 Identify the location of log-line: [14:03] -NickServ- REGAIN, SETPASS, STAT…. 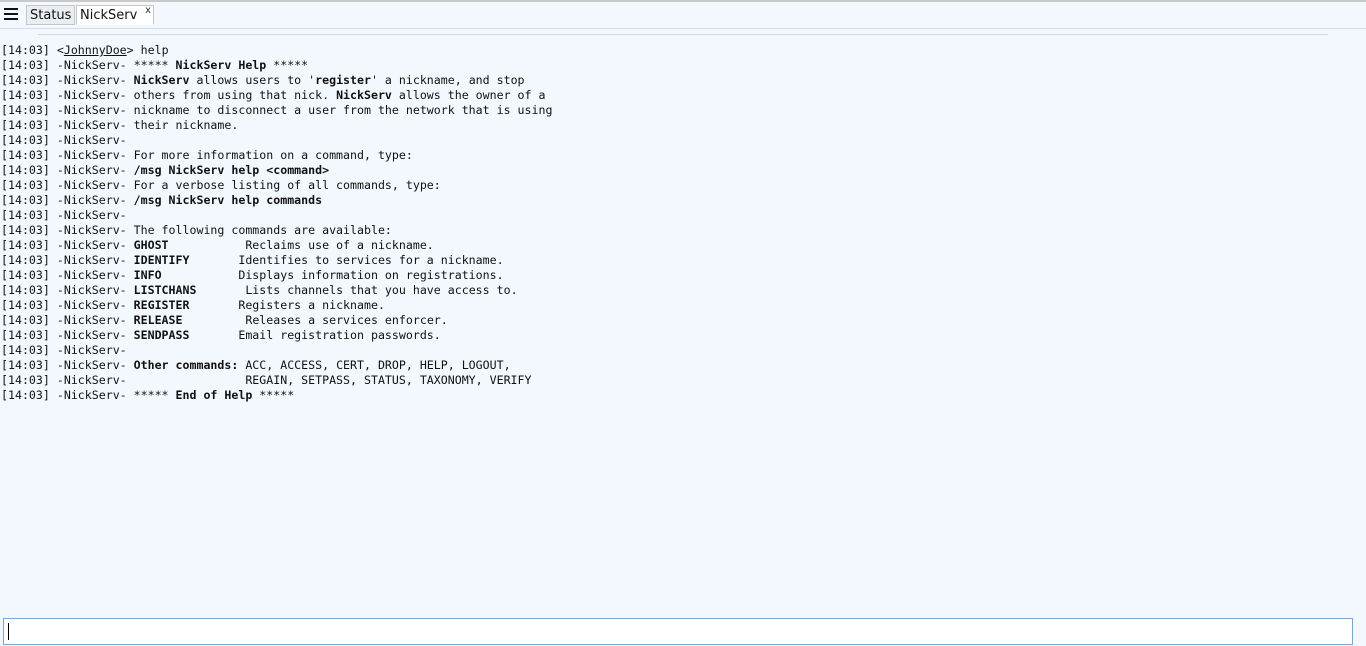
(681, 380).